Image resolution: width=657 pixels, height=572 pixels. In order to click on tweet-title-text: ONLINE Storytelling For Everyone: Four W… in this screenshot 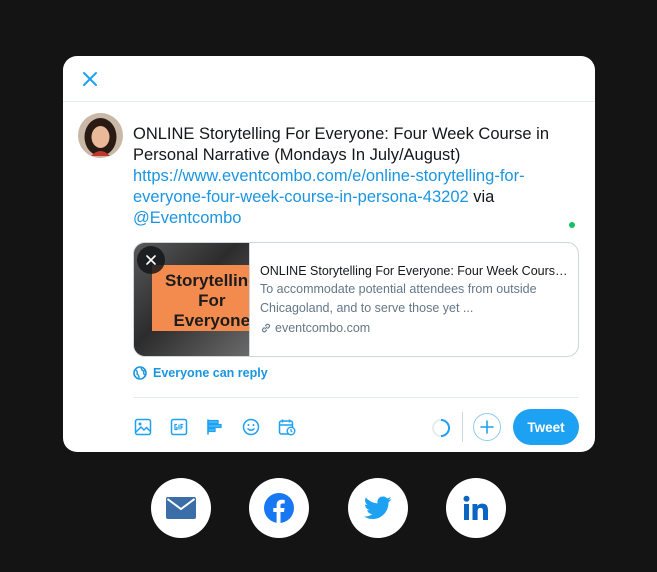, I will do `click(341, 144)`.